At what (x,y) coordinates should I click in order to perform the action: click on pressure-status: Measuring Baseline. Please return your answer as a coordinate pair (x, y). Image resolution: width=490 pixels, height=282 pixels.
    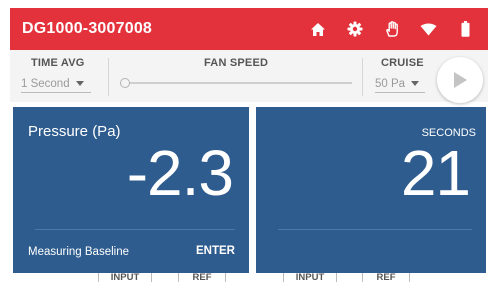
    Looking at the image, I should click on (79, 252).